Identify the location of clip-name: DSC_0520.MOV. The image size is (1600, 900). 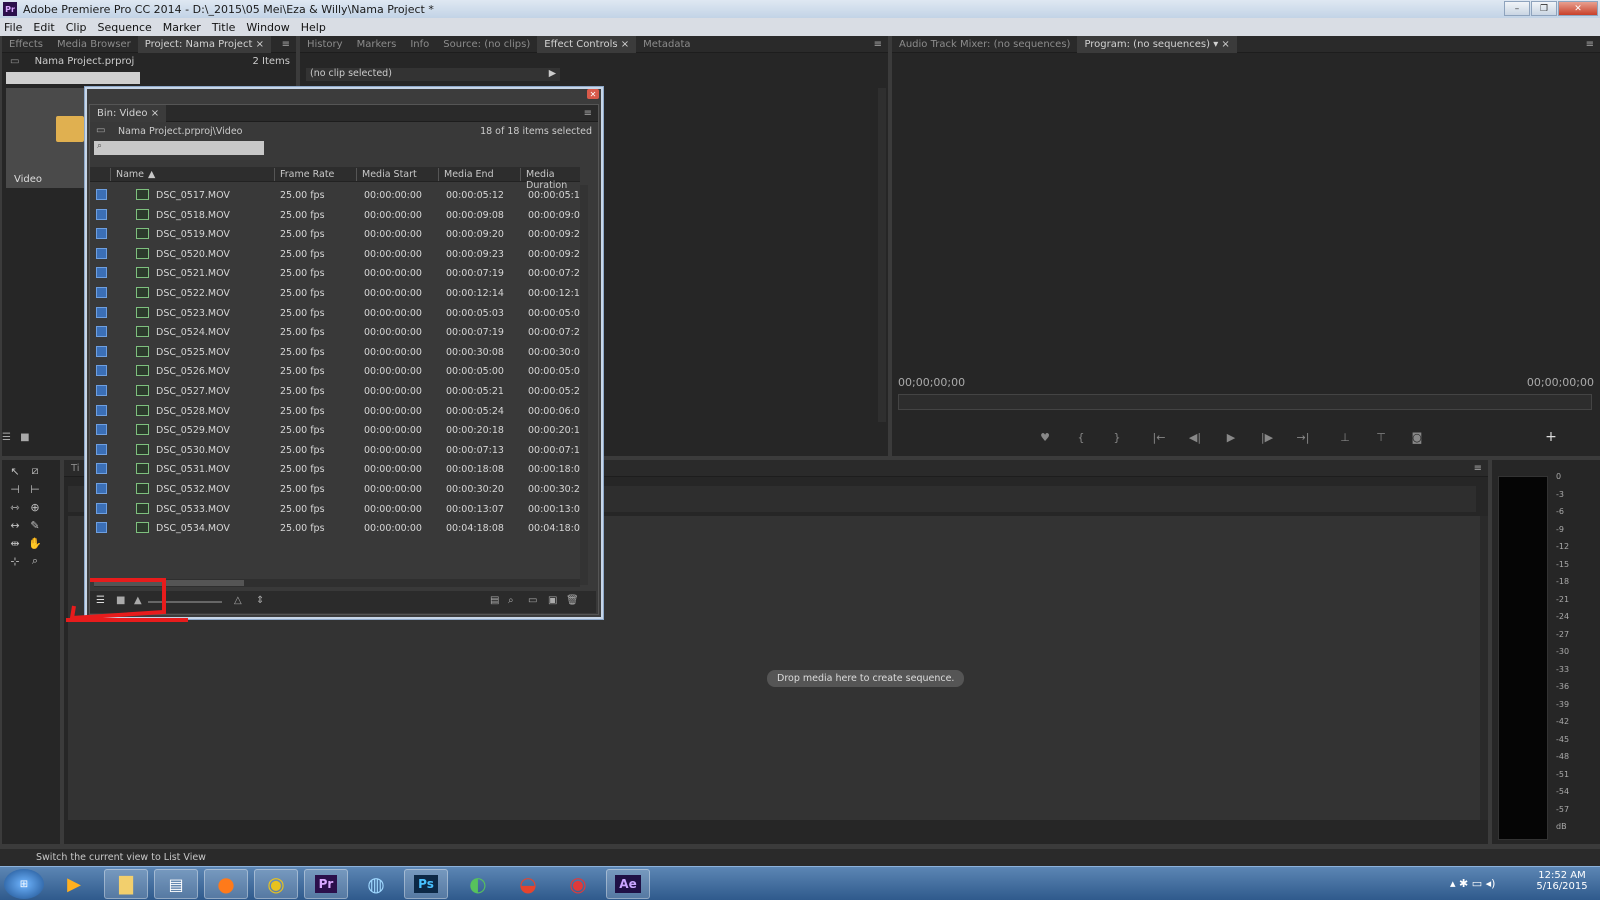
(193, 254).